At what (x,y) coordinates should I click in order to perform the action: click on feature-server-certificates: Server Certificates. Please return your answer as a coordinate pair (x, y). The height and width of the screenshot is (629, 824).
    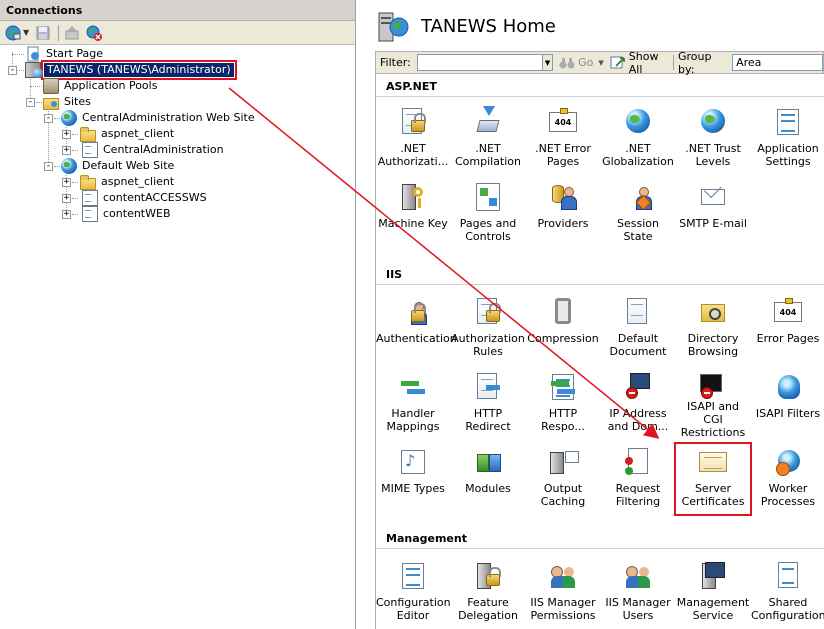
    Looking at the image, I should click on (713, 479).